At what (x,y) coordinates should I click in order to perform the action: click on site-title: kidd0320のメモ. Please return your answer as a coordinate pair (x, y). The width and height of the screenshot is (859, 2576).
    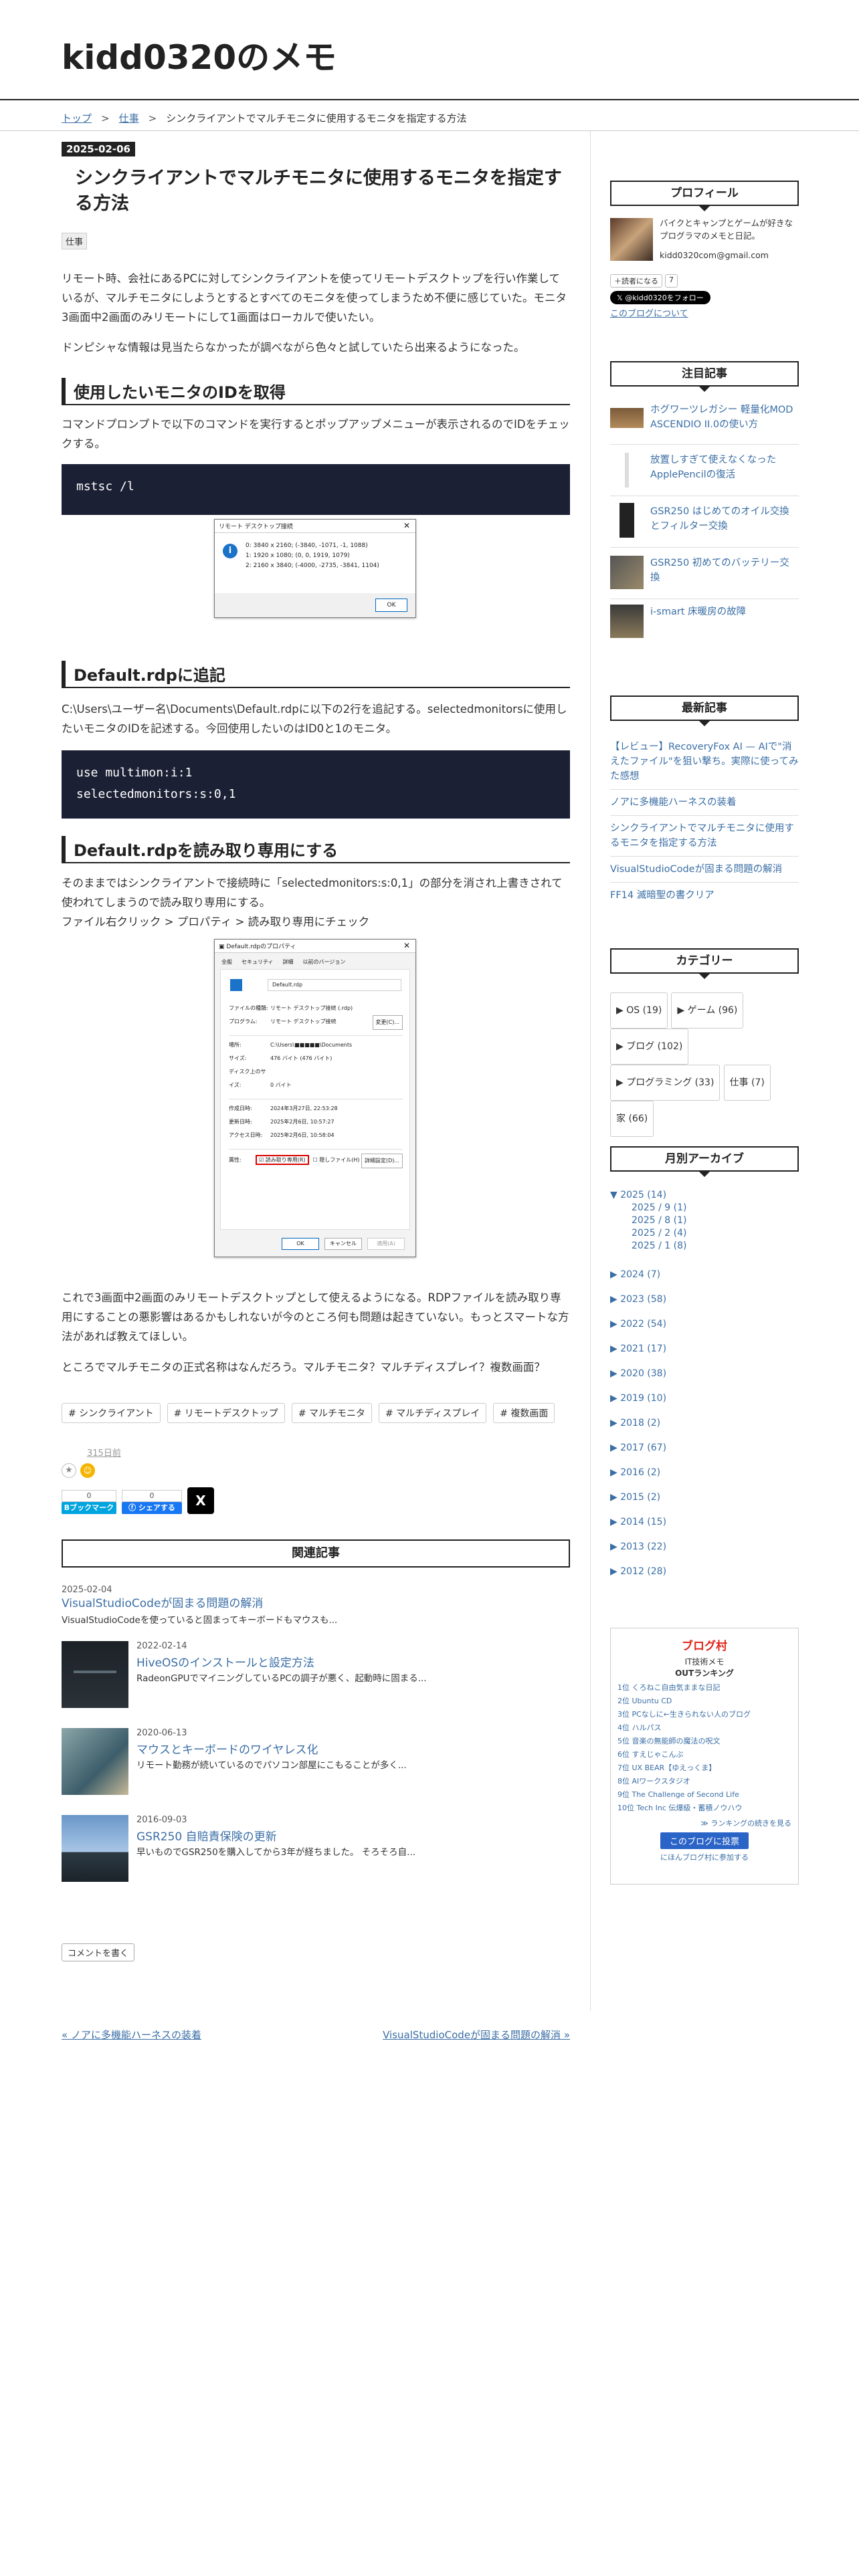
    Looking at the image, I should click on (199, 55).